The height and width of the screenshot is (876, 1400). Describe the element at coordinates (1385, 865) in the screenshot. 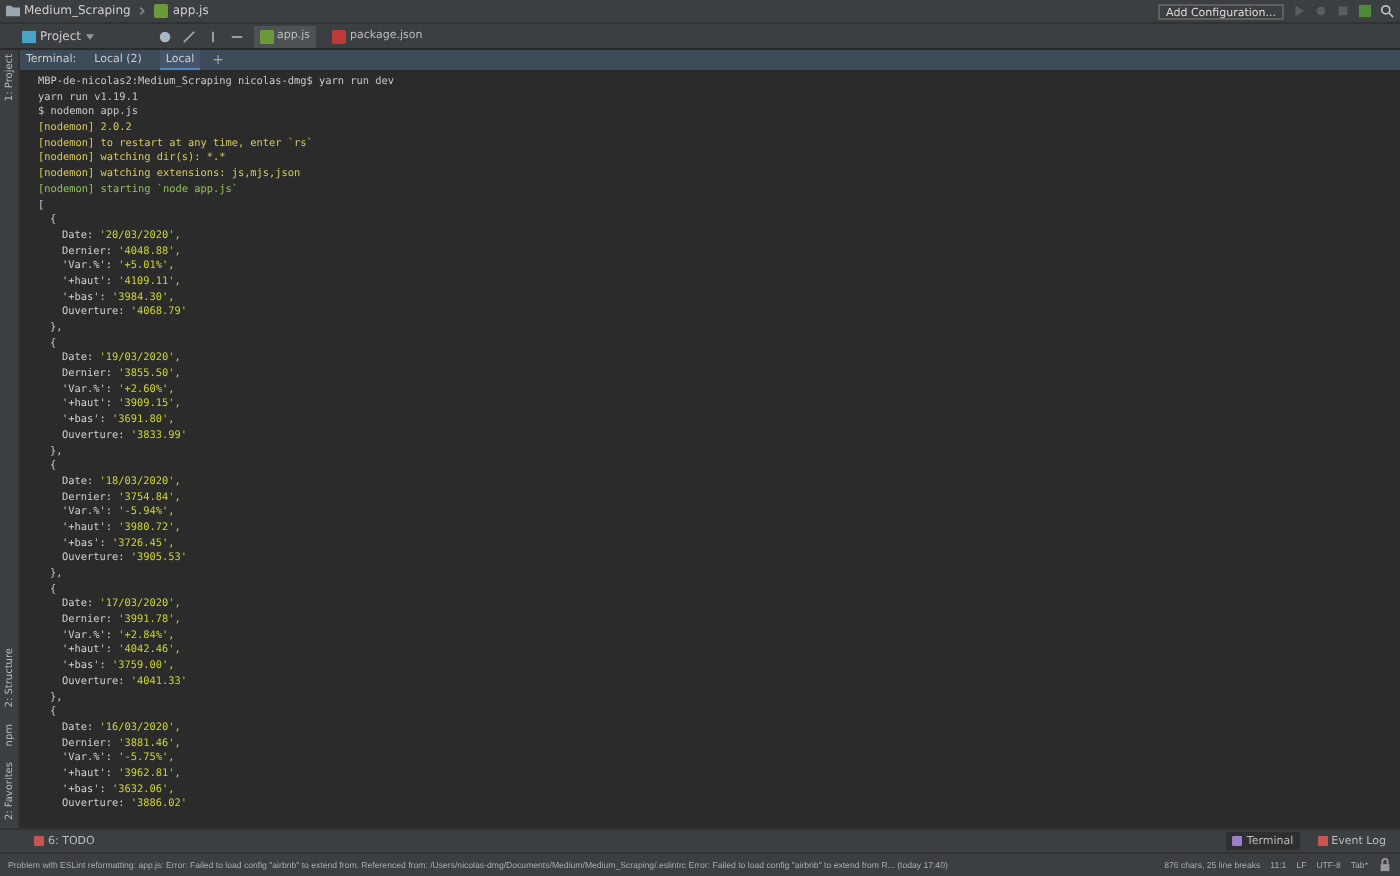

I see `lock-icon` at that location.